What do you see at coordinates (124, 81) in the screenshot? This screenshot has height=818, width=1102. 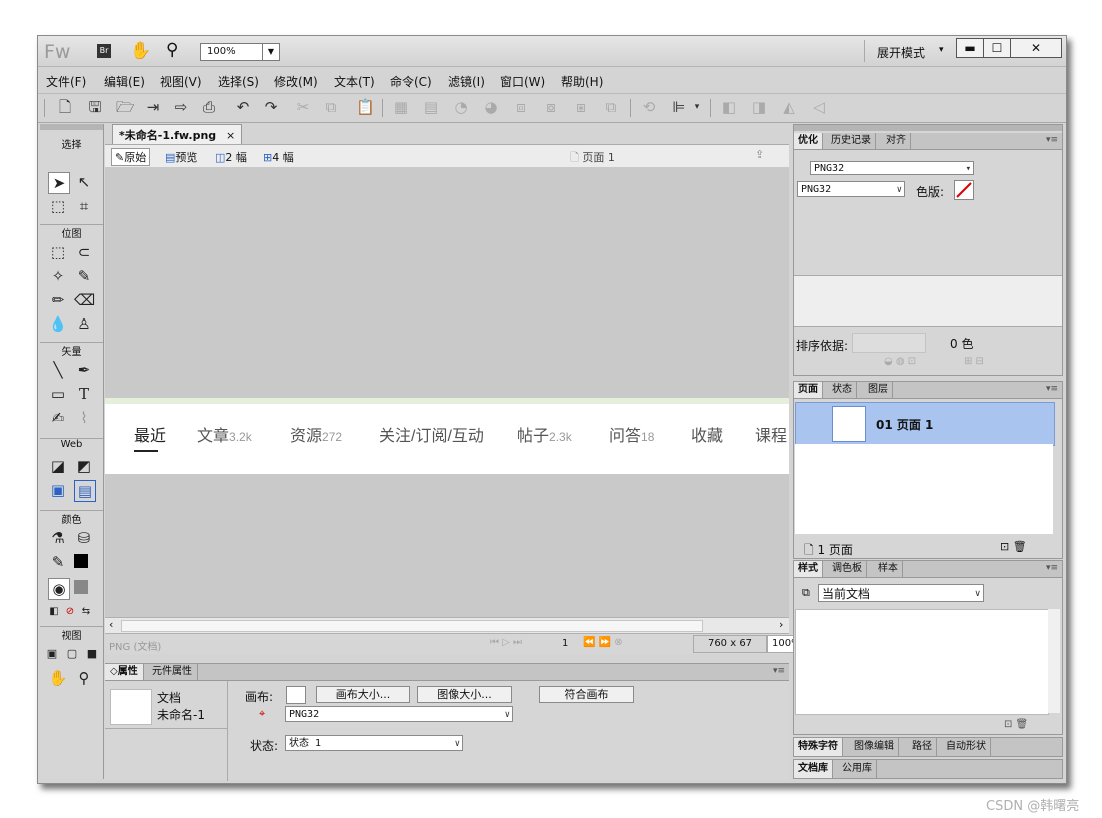 I see `menu-edit: 编辑(E)` at bounding box center [124, 81].